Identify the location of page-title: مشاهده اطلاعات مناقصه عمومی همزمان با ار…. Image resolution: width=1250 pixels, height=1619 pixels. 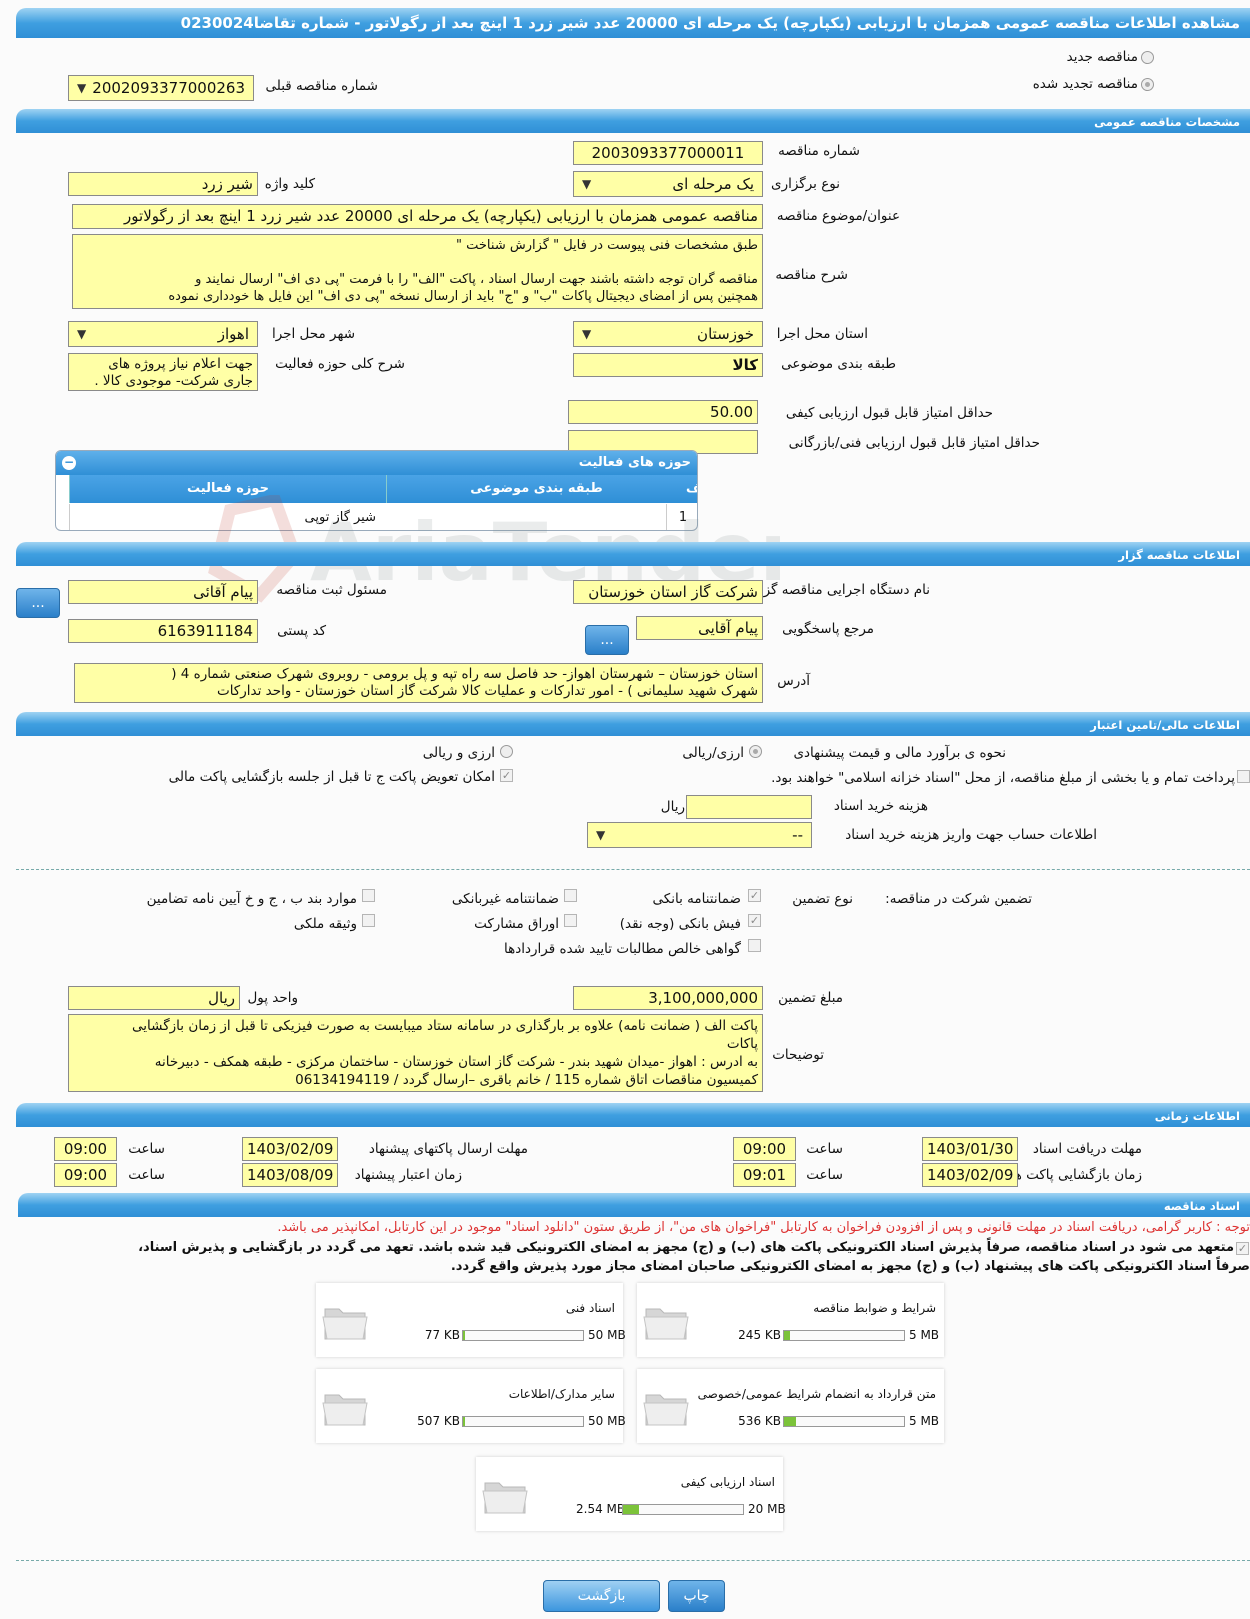
(633, 23).